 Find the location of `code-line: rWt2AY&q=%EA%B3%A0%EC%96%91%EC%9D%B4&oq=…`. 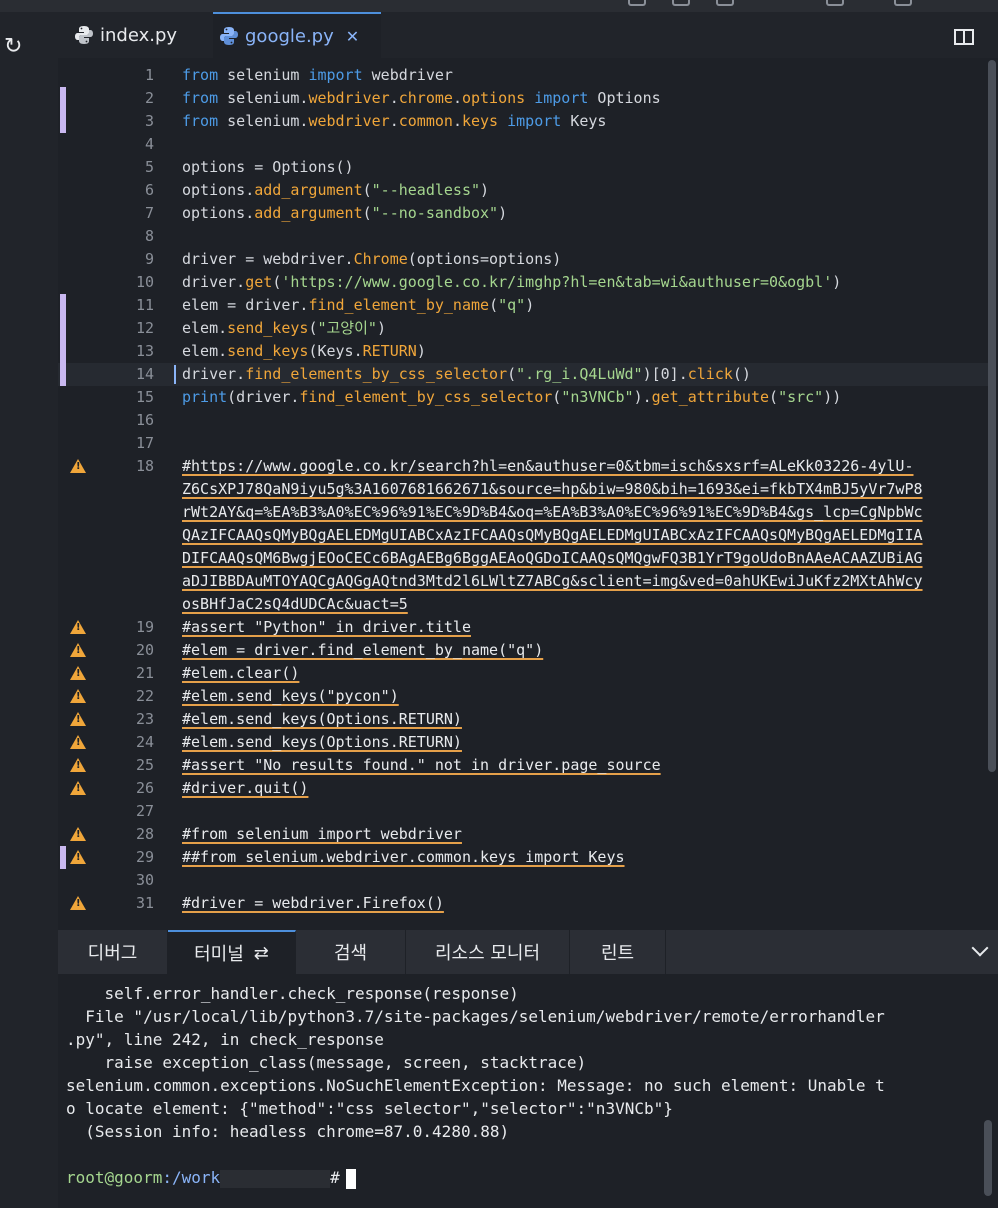

code-line: rWt2AY&q=%EA%B3%A0%EC%96%91%EC%9D%B4&oq=… is located at coordinates (523, 512).